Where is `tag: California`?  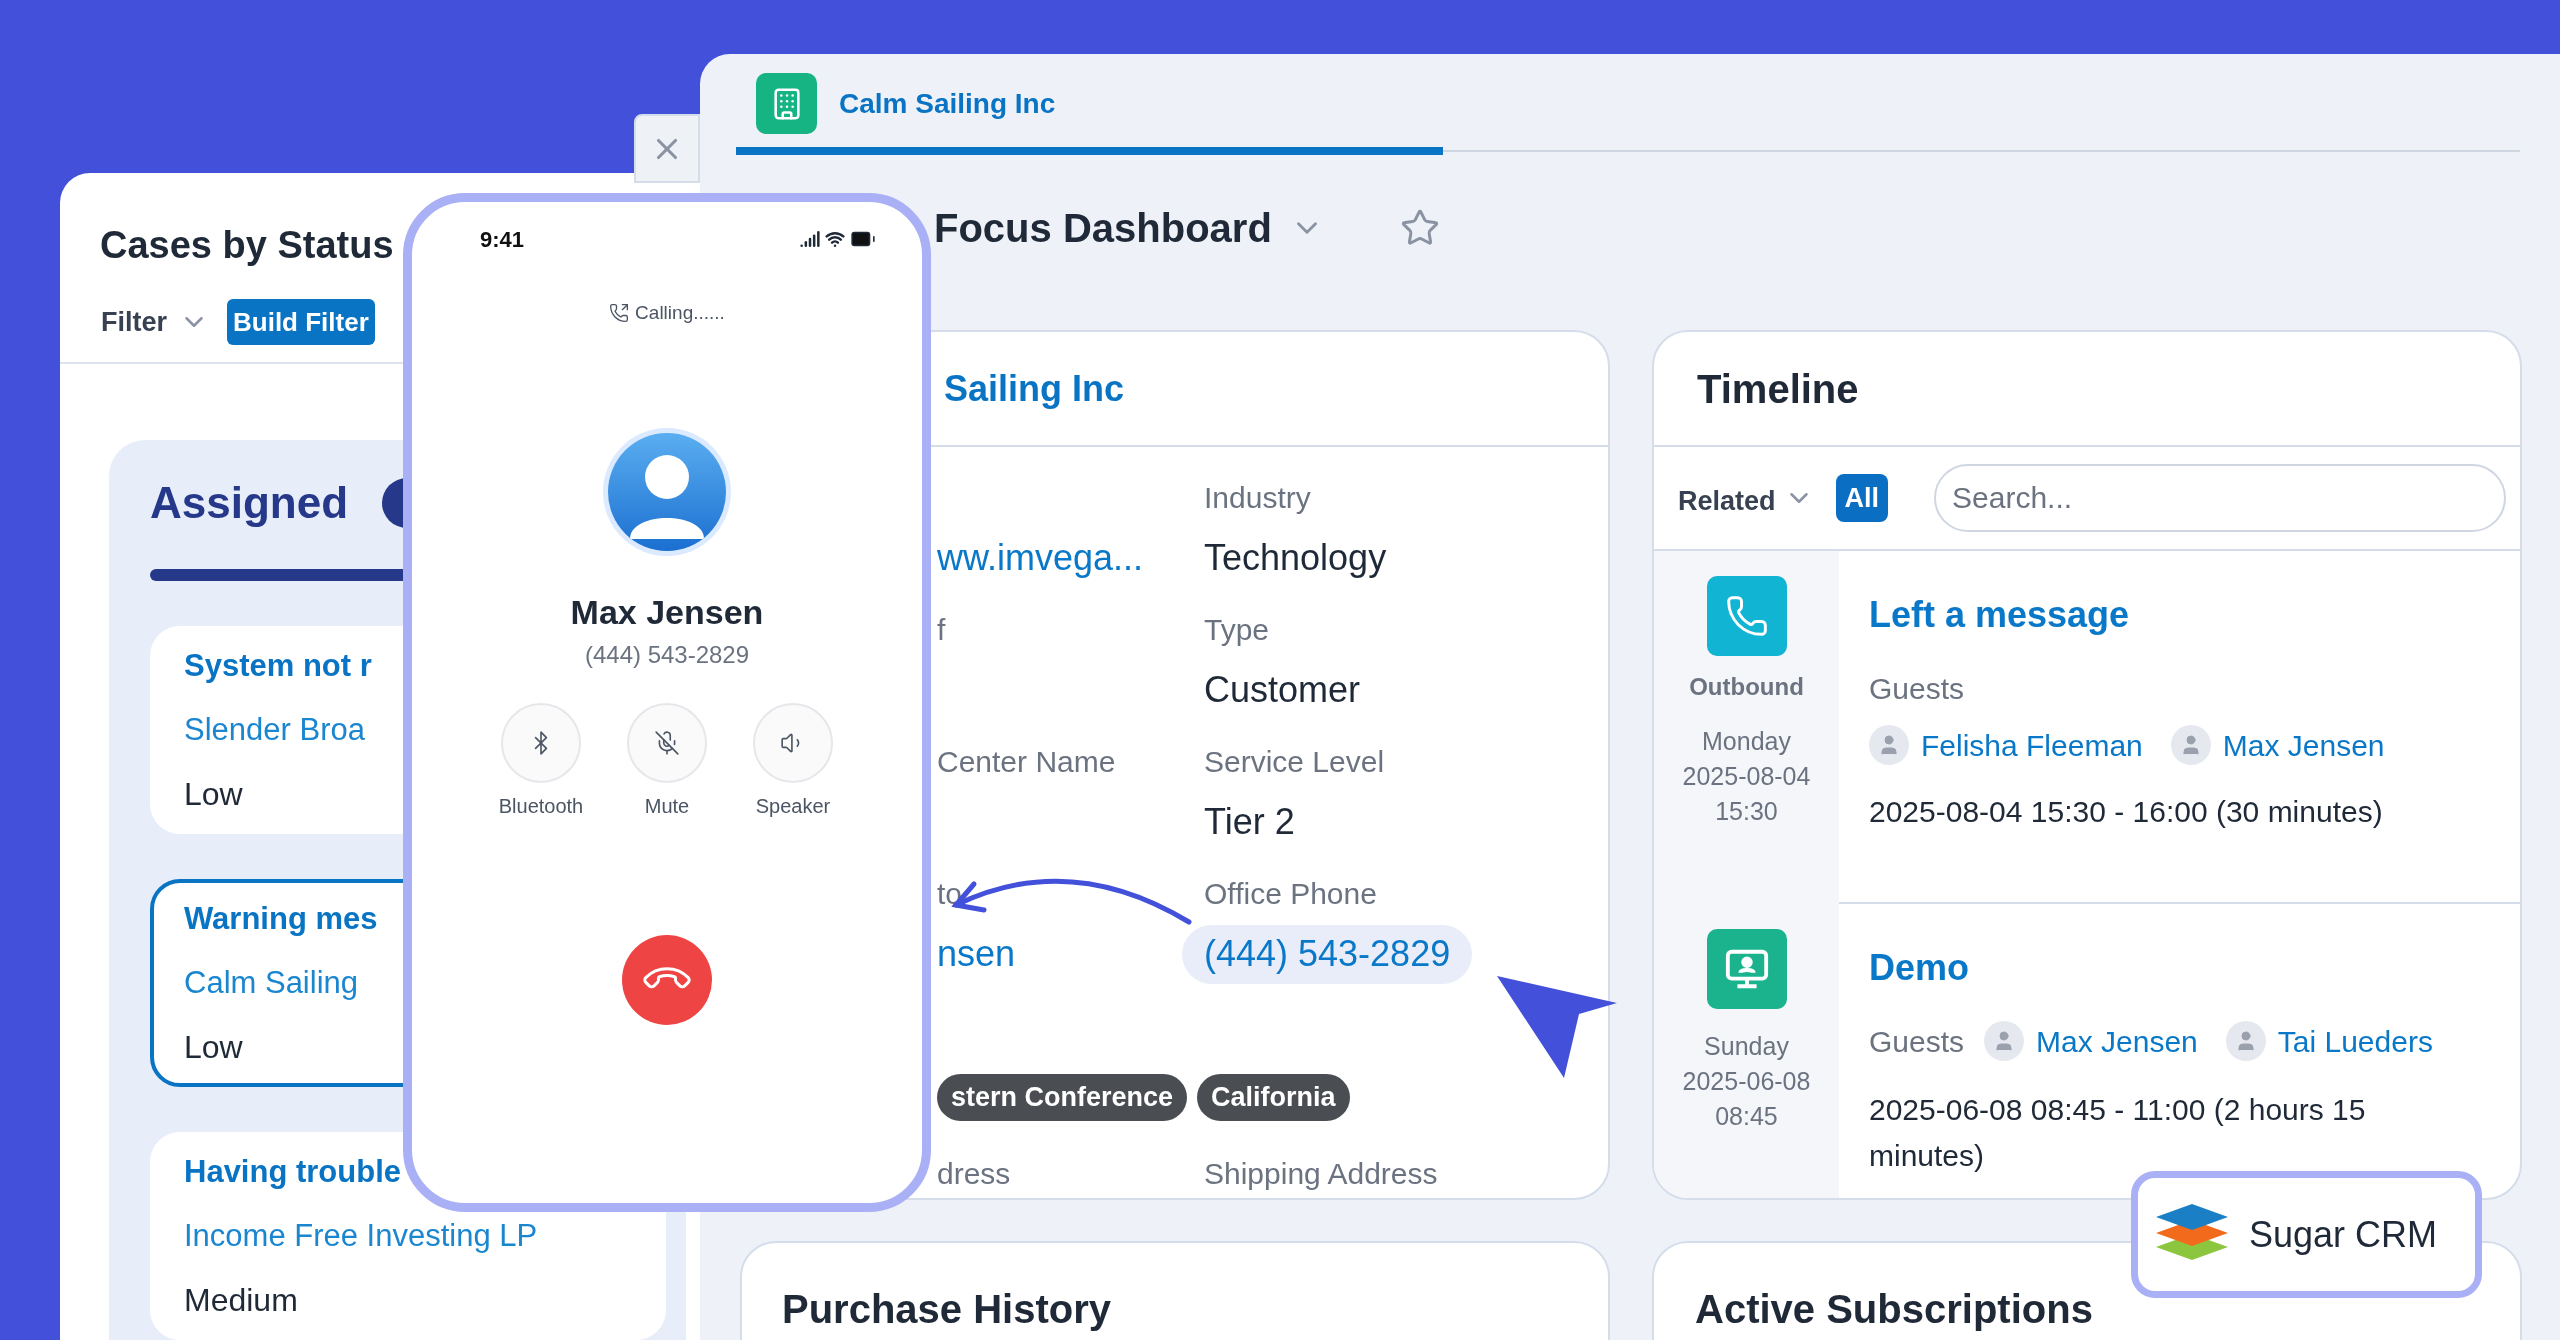 tag: California is located at coordinates (1273, 1097).